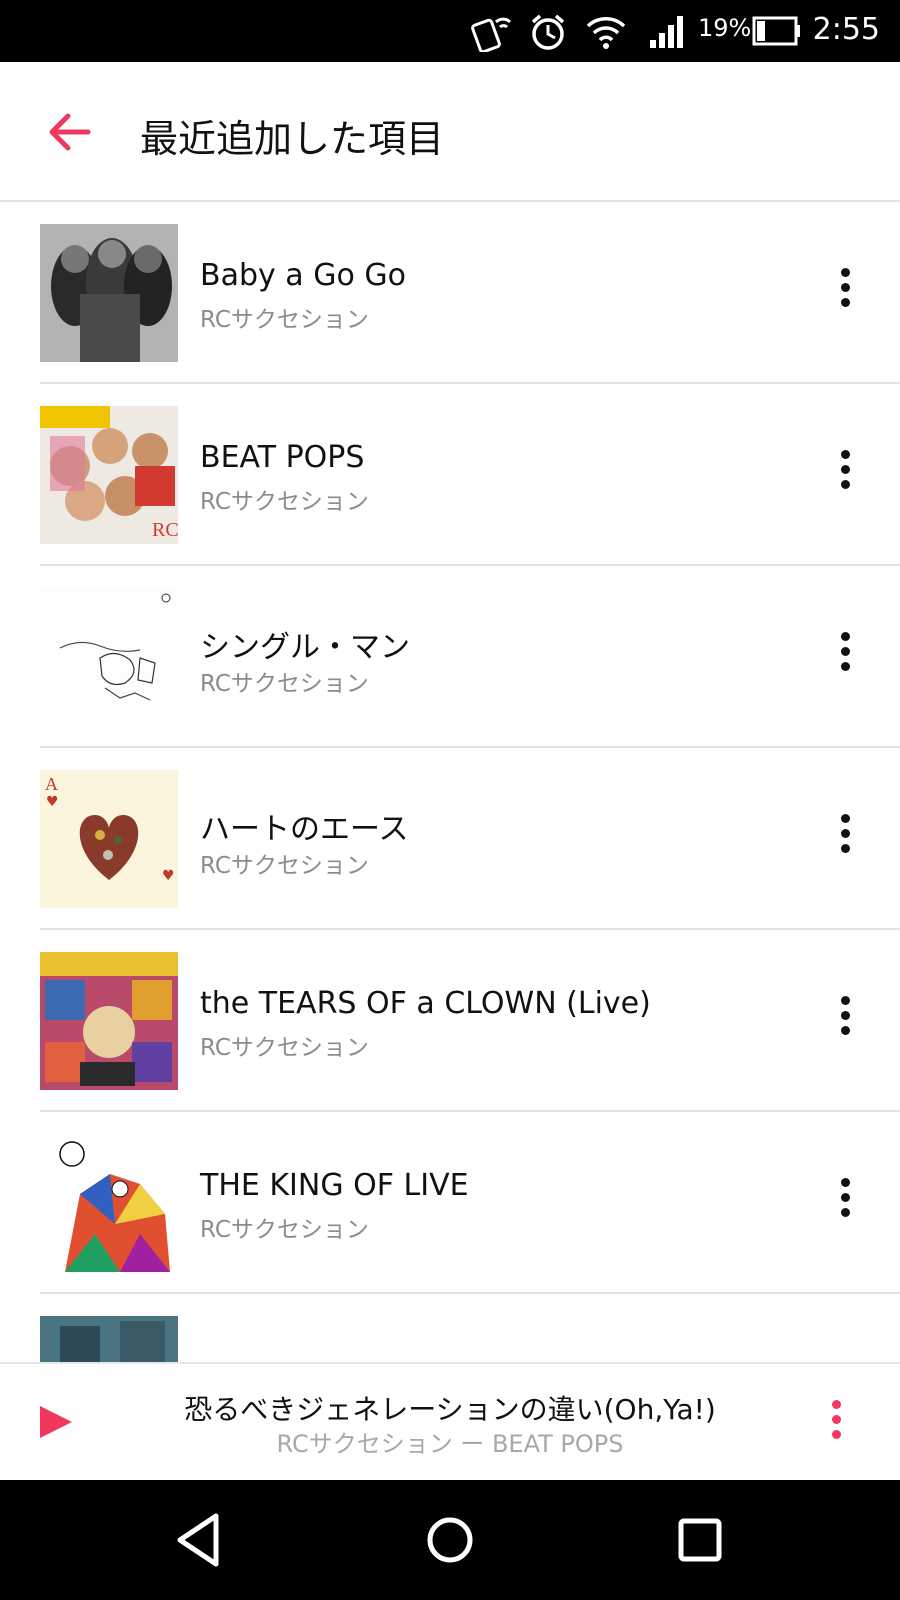 This screenshot has width=900, height=1600. What do you see at coordinates (450, 1328) in the screenshot?
I see `list-item` at bounding box center [450, 1328].